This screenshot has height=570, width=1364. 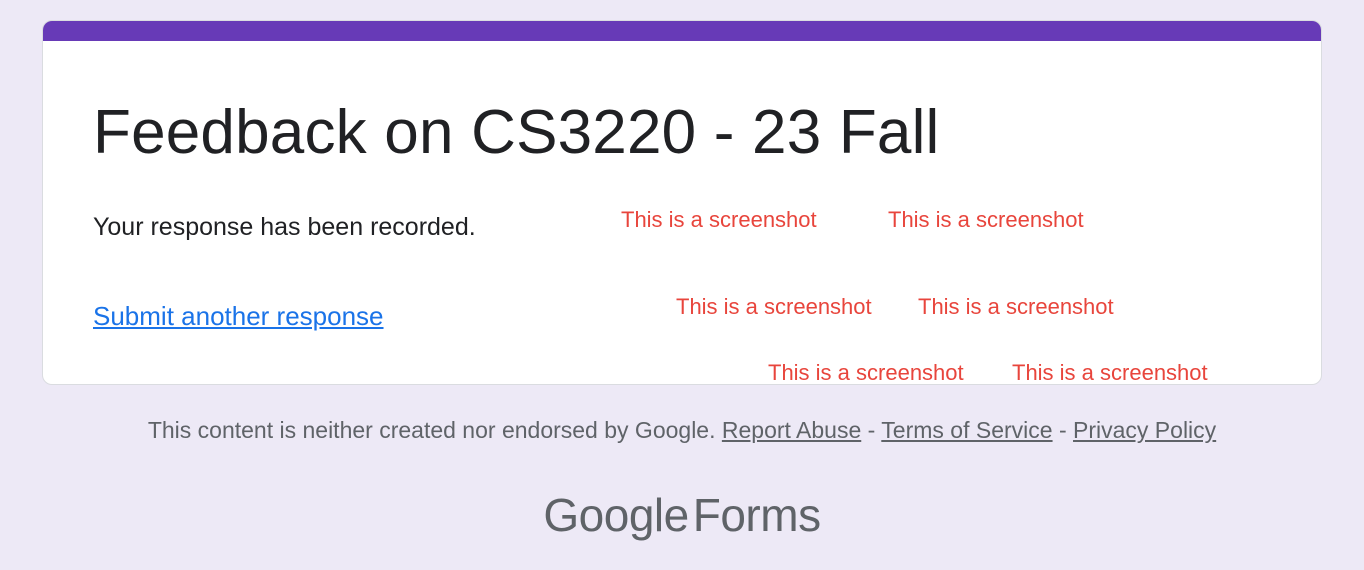 I want to click on form-title: Feedback on CS3220 - 23 Fall, so click(x=516, y=132).